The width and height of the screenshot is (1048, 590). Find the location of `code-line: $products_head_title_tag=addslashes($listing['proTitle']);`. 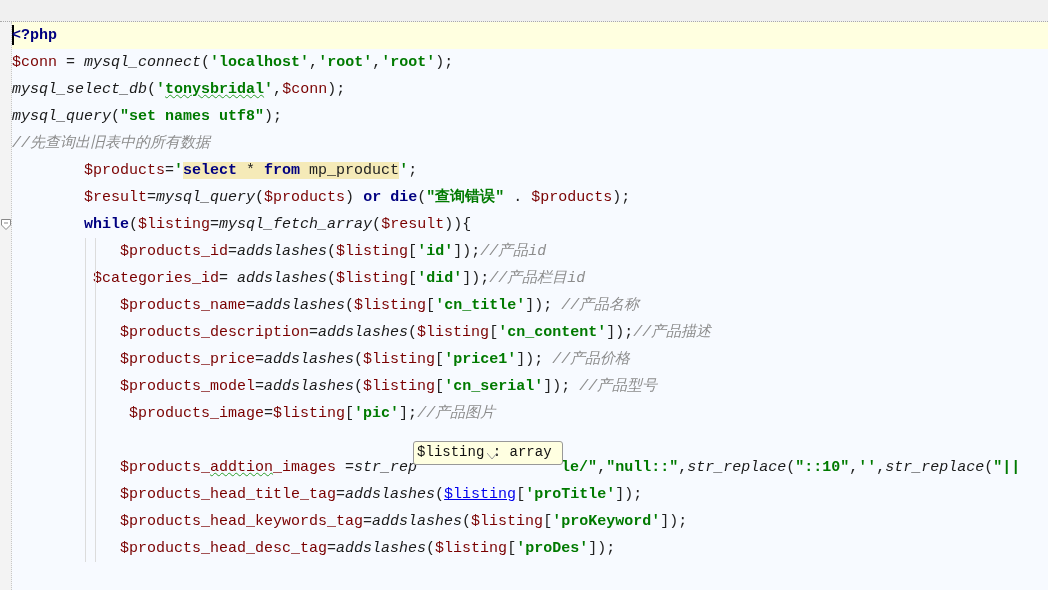

code-line: $products_head_title_tag=addslashes($listing['proTitle']); is located at coordinates (381, 495).